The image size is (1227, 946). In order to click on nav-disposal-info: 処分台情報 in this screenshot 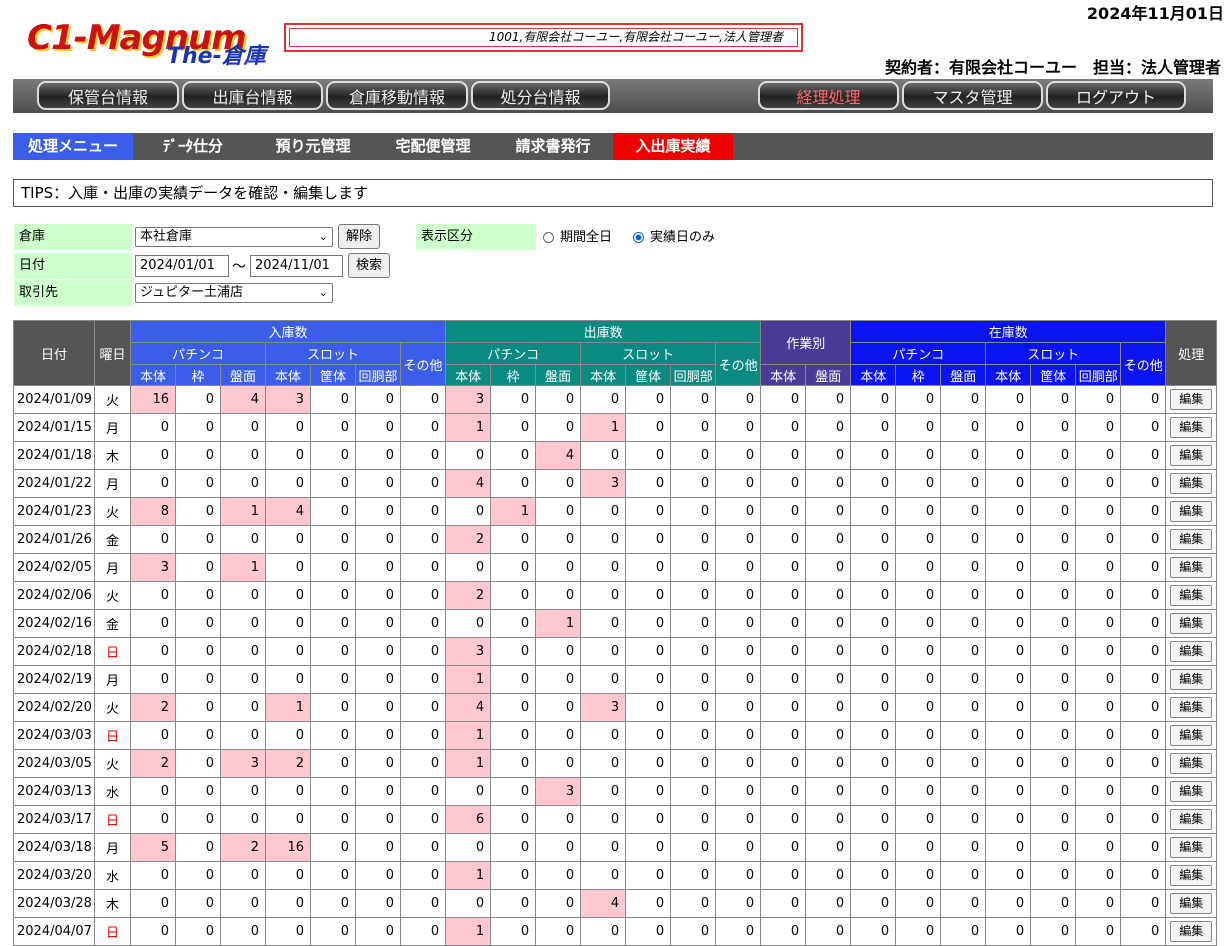, I will do `click(540, 95)`.